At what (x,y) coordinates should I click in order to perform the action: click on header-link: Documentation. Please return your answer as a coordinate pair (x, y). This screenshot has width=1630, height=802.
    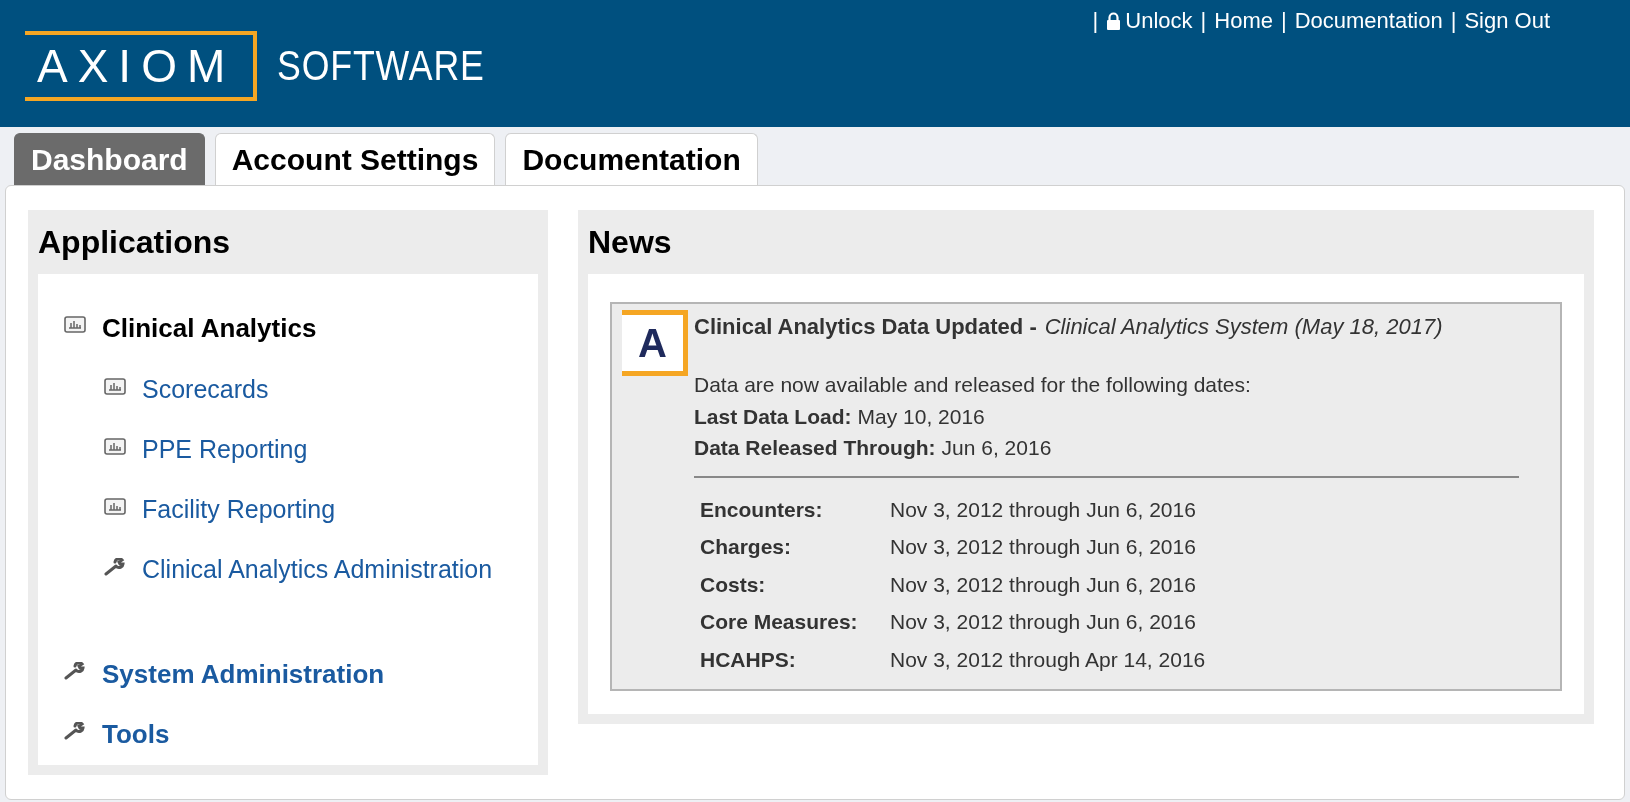
    Looking at the image, I should click on (1368, 20).